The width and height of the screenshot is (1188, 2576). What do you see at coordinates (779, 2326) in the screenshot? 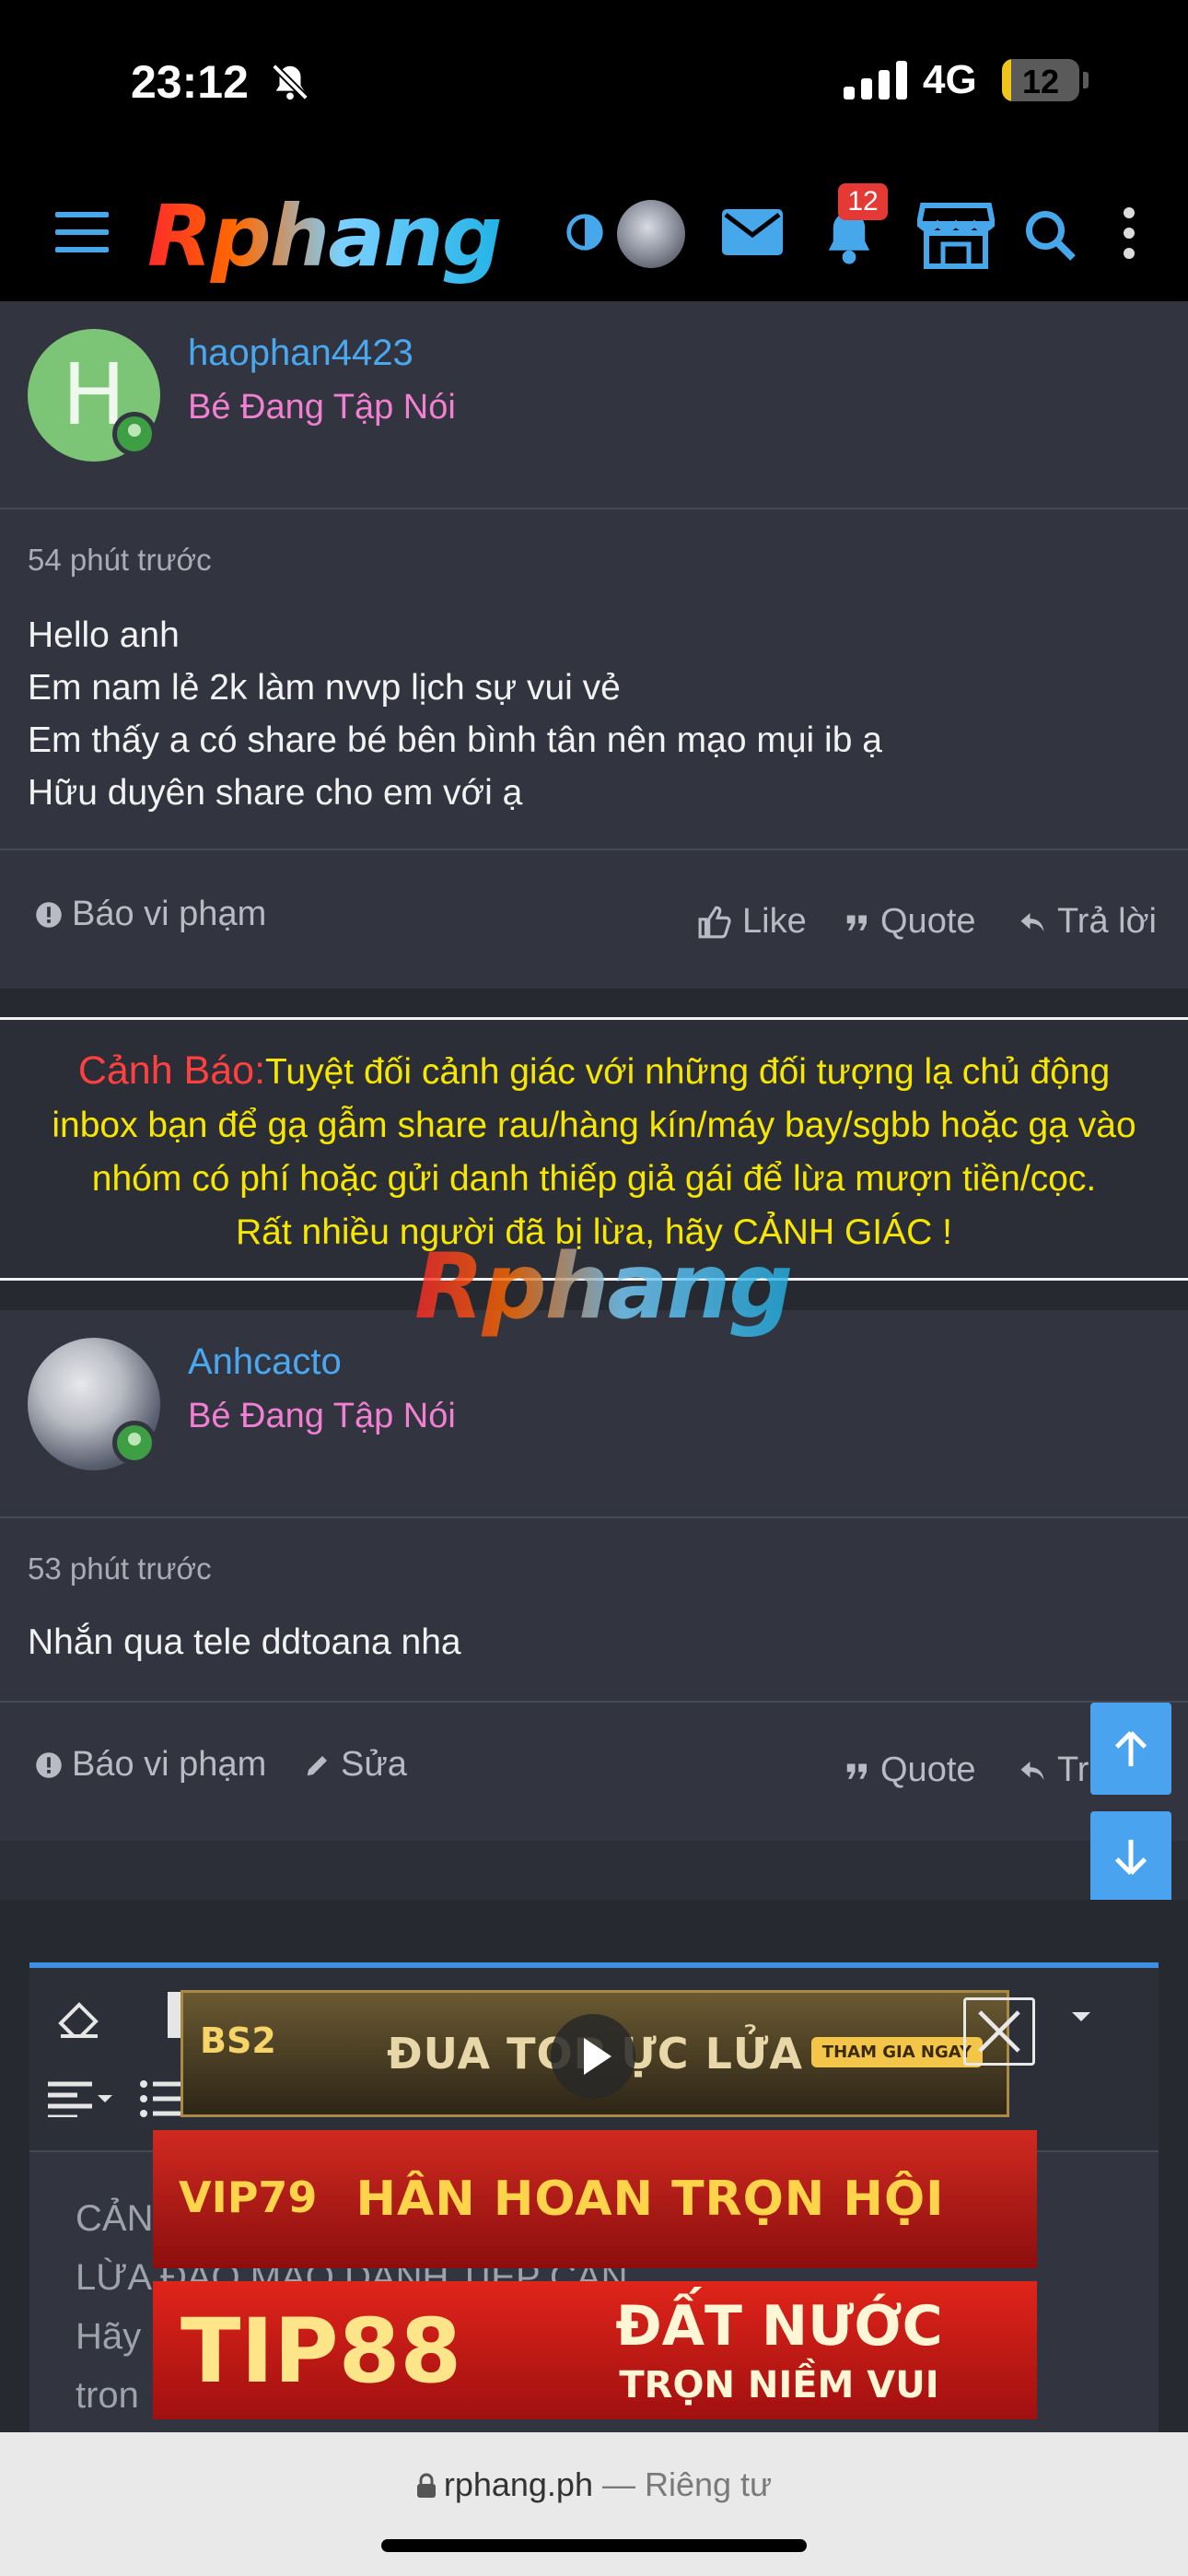
I see `ad-headline-line: ĐẤT NƯỚC` at bounding box center [779, 2326].